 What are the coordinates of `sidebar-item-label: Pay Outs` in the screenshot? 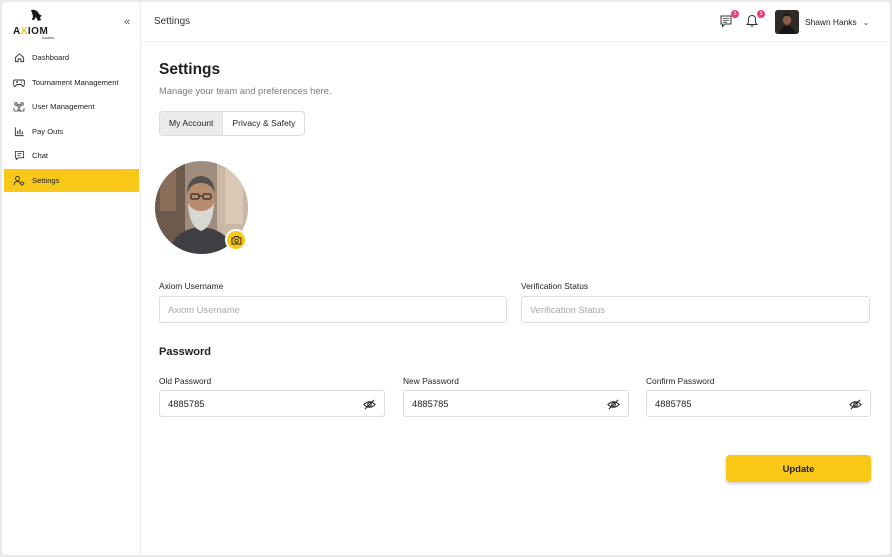 It's located at (48, 131).